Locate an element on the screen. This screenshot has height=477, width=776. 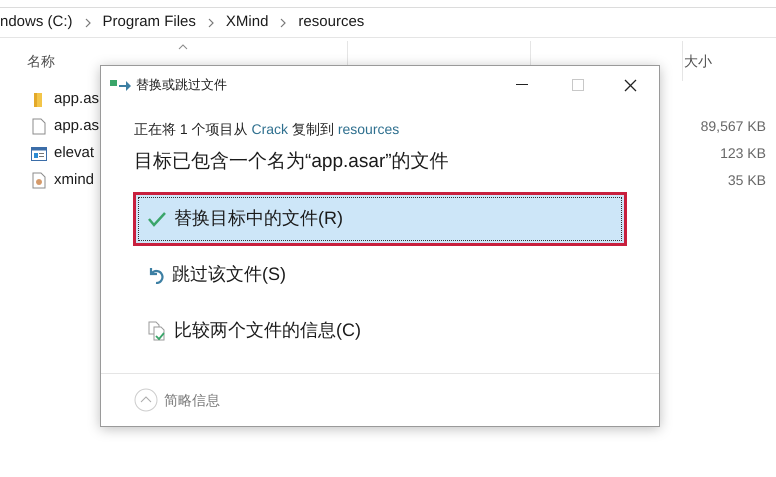
conflict-heading: 目标已包含一个名为“app.asar”的文件 is located at coordinates (292, 162).